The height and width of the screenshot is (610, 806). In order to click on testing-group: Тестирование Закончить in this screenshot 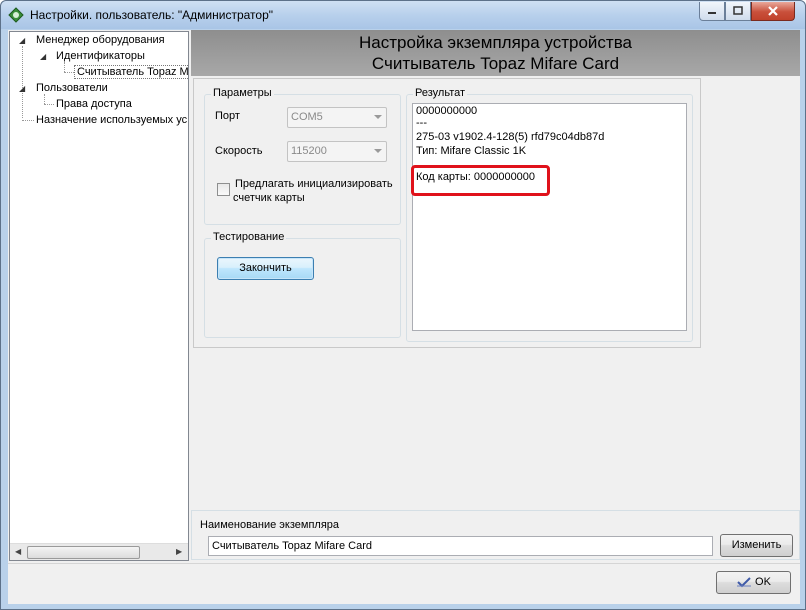, I will do `click(302, 284)`.